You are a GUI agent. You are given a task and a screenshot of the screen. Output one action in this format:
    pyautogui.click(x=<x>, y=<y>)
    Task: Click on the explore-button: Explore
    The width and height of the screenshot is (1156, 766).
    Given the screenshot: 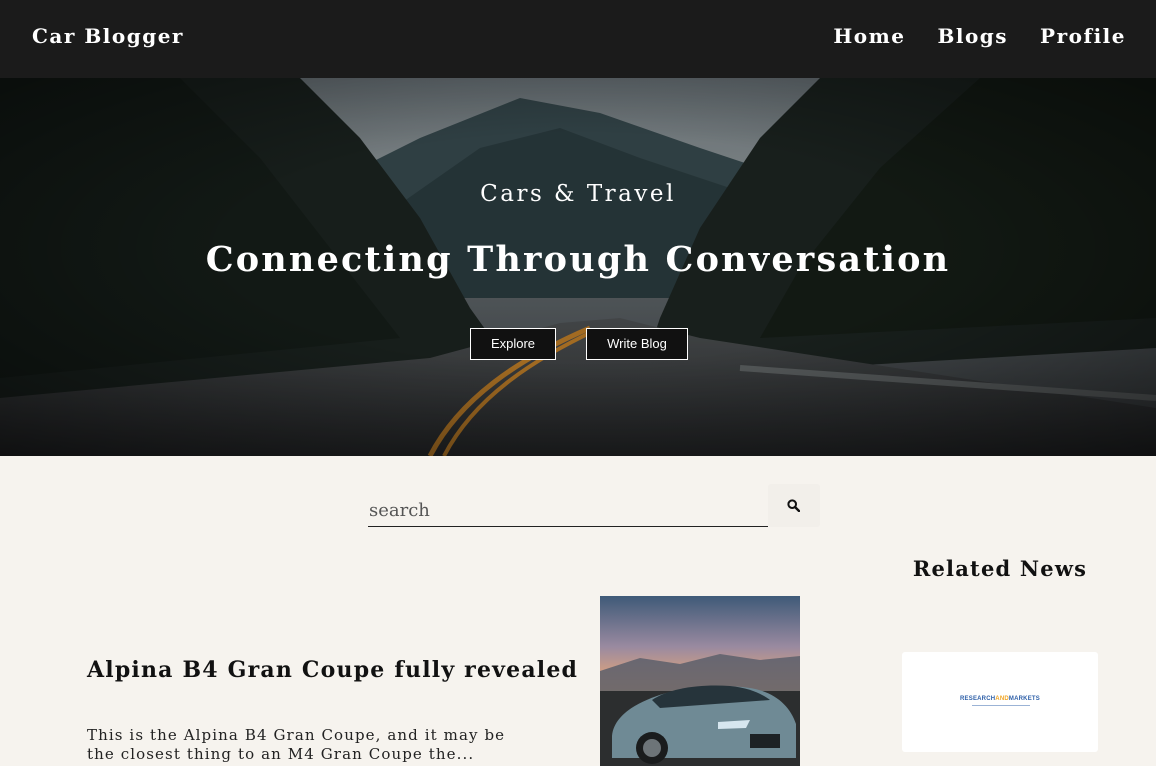 What is the action you would take?
    pyautogui.click(x=513, y=344)
    